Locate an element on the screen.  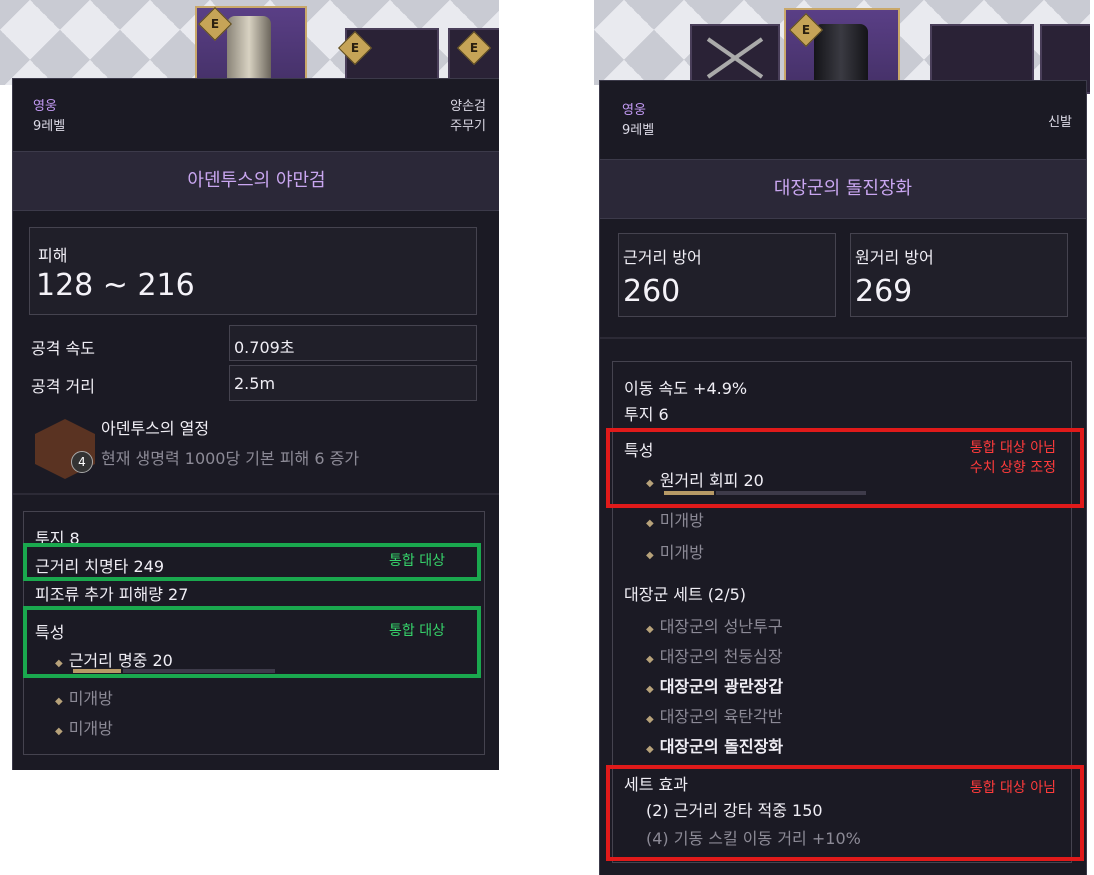
annotation-text-trait: 통합 대상 아님 수치 상향 조정 is located at coordinates (1013, 458).